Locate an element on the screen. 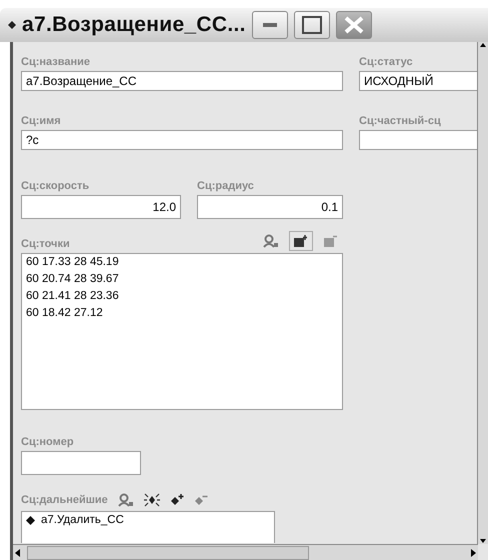 The height and width of the screenshot is (560, 488). close-button is located at coordinates (354, 25).